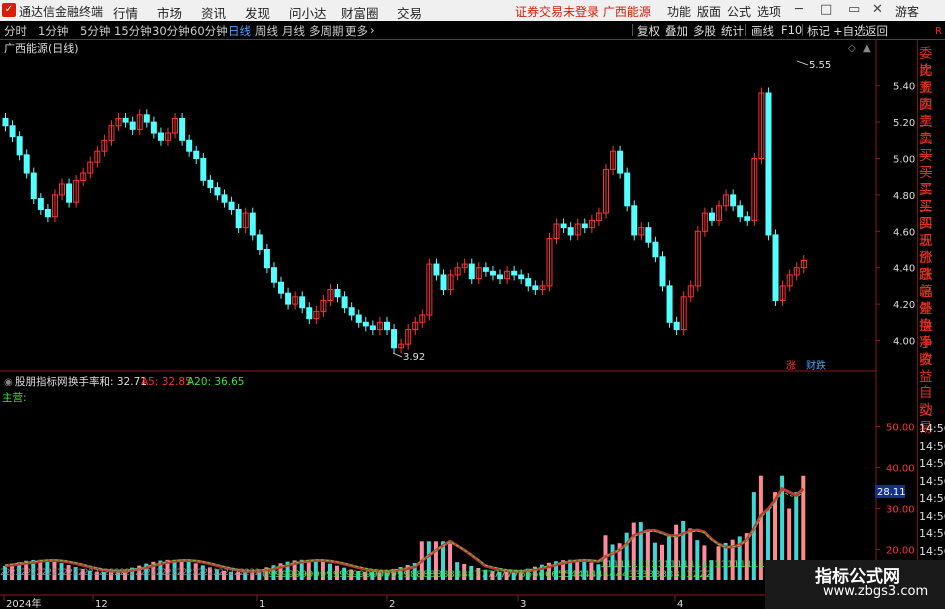 This screenshot has width=945, height=609. Describe the element at coordinates (679, 11) in the screenshot. I see `menu-function: 功能` at that location.